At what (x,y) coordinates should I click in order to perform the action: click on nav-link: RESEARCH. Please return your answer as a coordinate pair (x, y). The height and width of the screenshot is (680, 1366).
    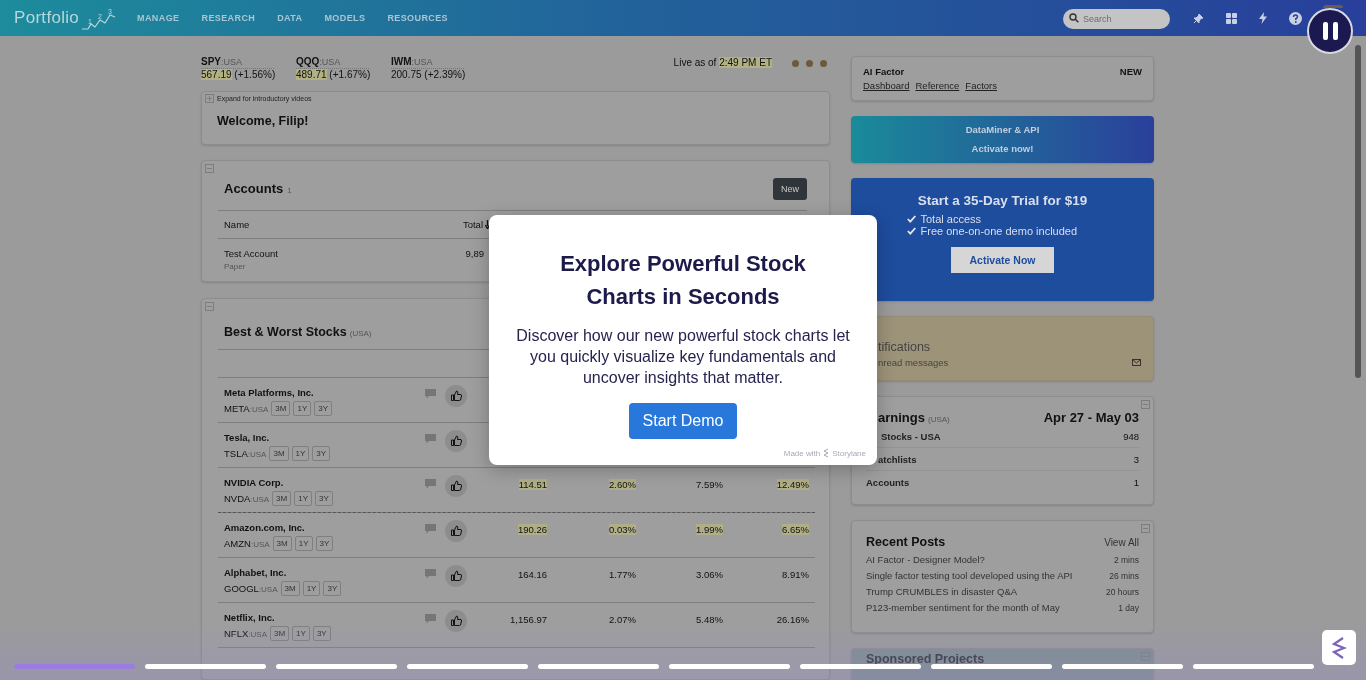
    Looking at the image, I should click on (228, 18).